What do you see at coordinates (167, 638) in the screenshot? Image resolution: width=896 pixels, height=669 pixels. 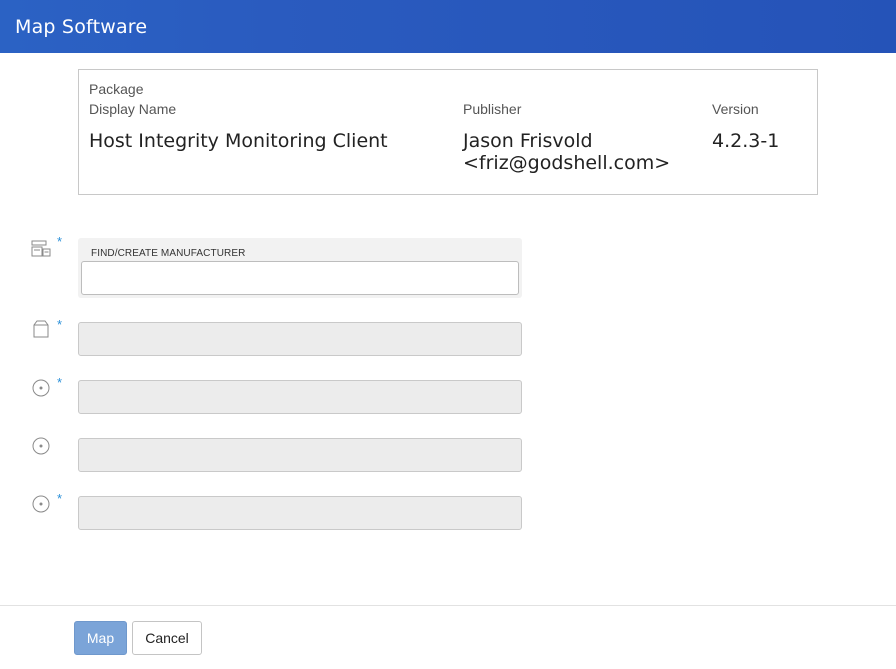 I see `cancel-button: Cancel` at bounding box center [167, 638].